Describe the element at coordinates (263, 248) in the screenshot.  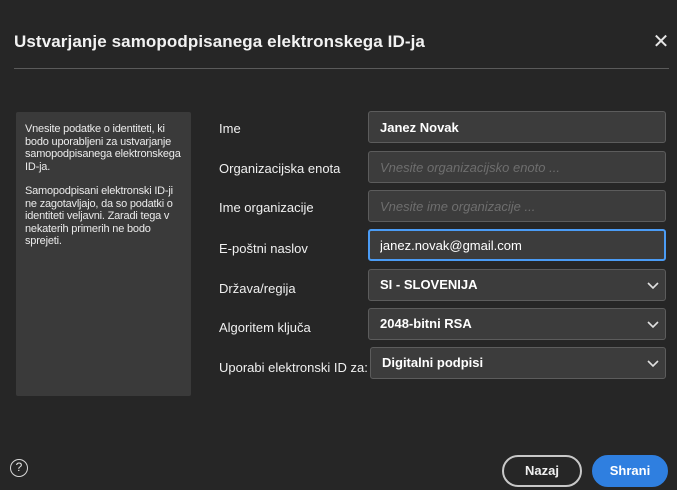
I see `email-label: E-poštni naslov` at that location.